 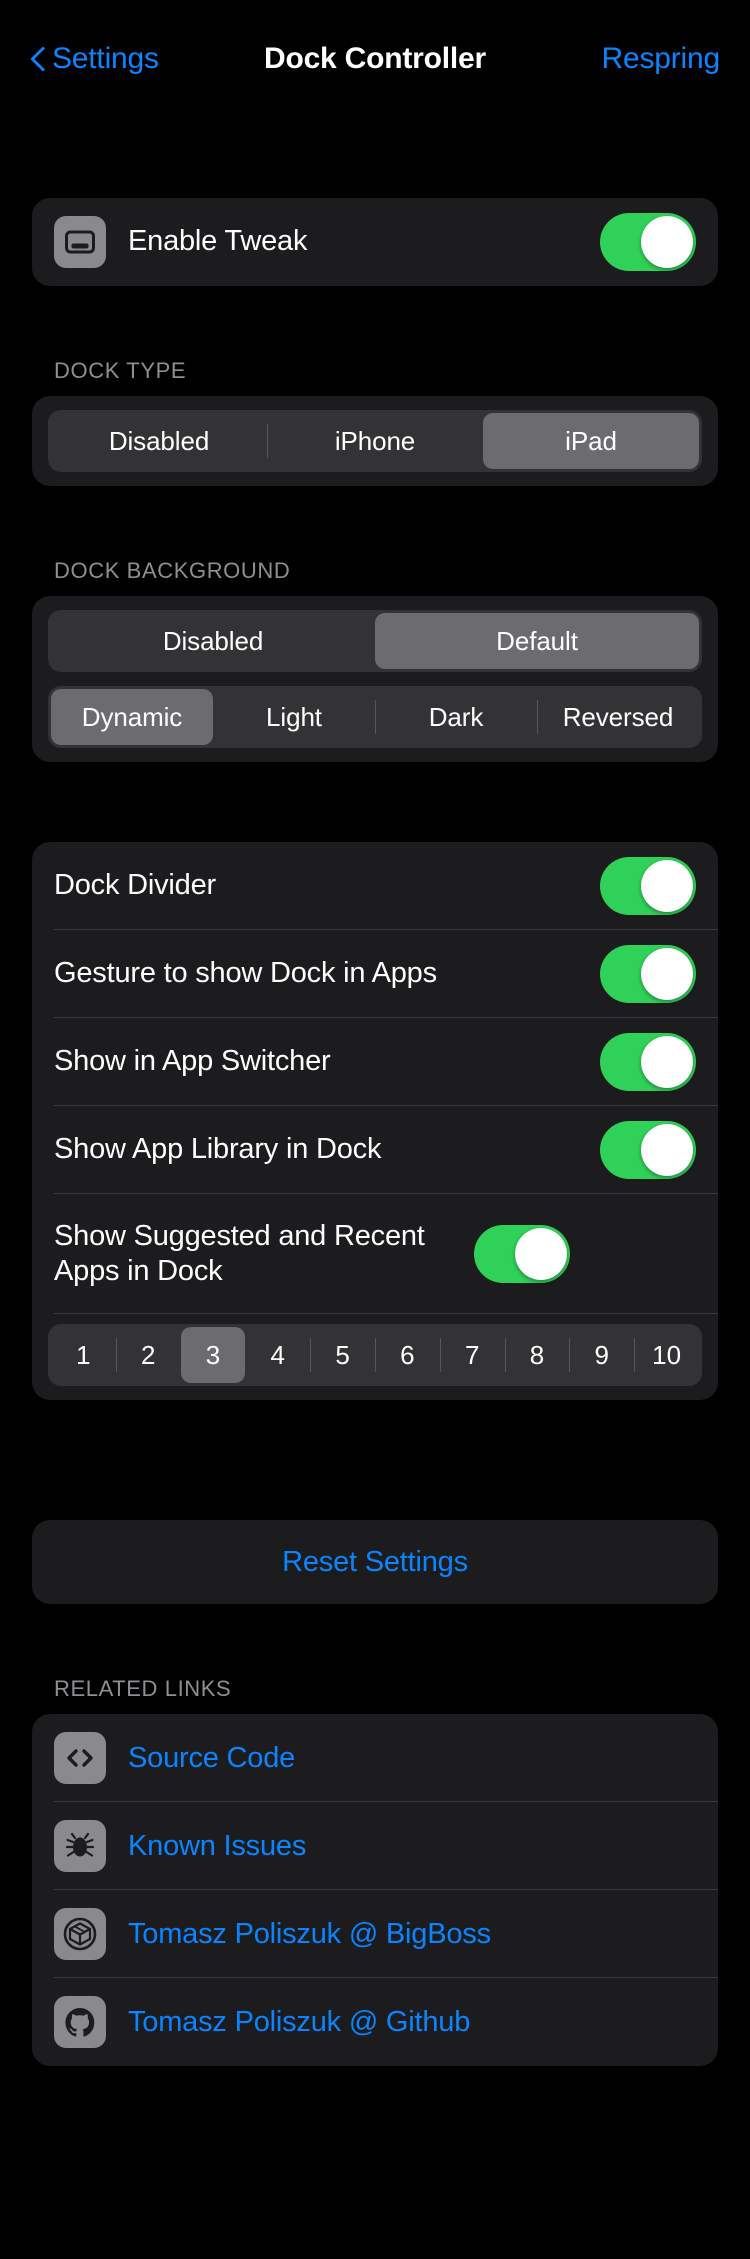 I want to click on dock-type-card: Disabled iPhone iPad, so click(x=375, y=441).